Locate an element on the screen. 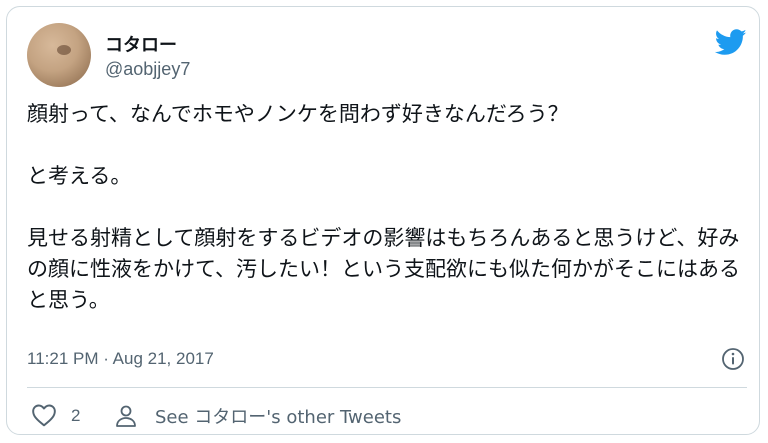 This screenshot has width=768, height=443. avatar is located at coordinates (59, 55).